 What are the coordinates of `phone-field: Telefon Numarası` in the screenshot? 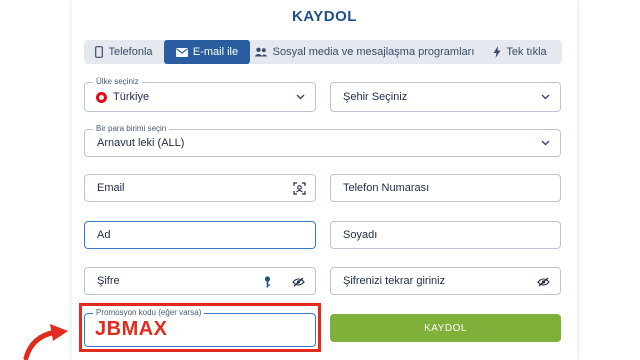 It's located at (445, 188).